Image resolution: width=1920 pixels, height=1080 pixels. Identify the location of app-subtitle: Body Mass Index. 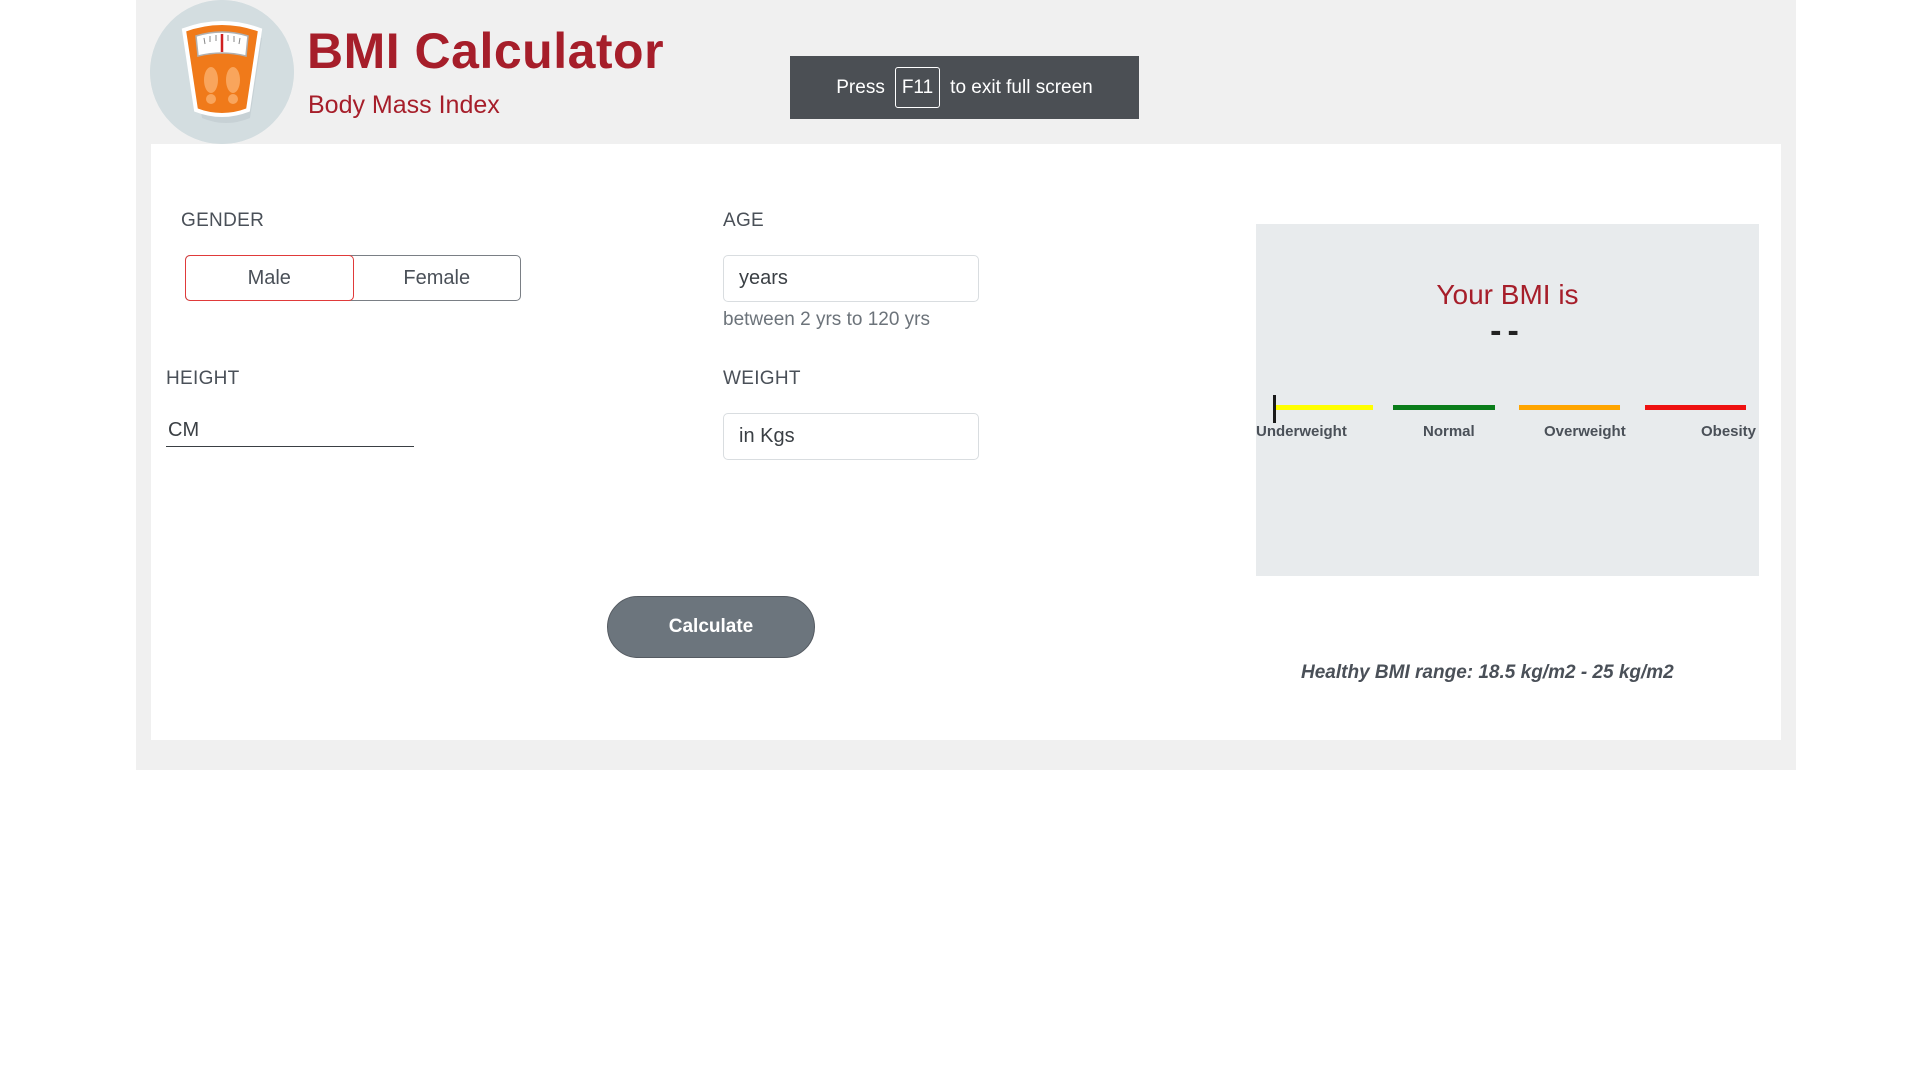
(404, 105).